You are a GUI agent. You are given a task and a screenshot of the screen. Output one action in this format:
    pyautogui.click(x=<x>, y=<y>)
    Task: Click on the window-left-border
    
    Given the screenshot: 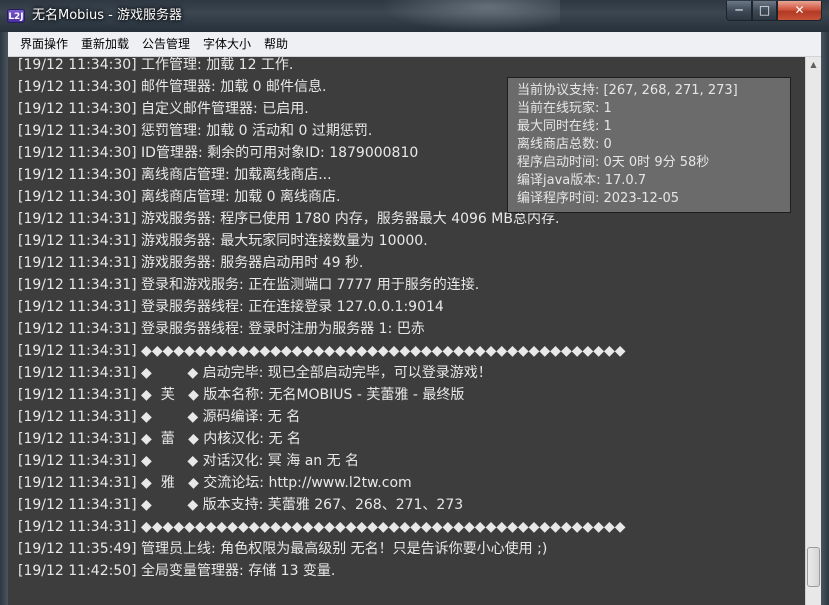 What is the action you would take?
    pyautogui.click(x=4, y=318)
    